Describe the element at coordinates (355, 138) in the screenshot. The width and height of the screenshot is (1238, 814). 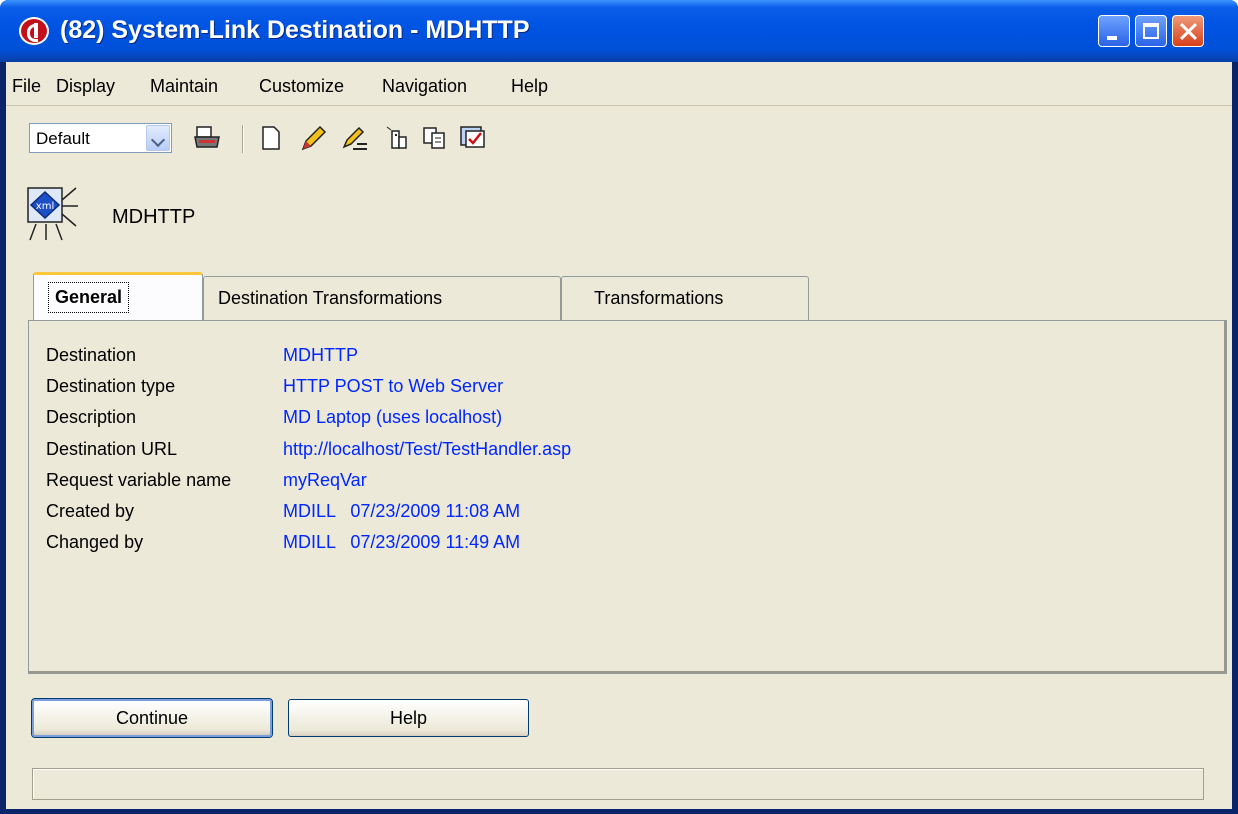
I see `edit-list-icon` at that location.